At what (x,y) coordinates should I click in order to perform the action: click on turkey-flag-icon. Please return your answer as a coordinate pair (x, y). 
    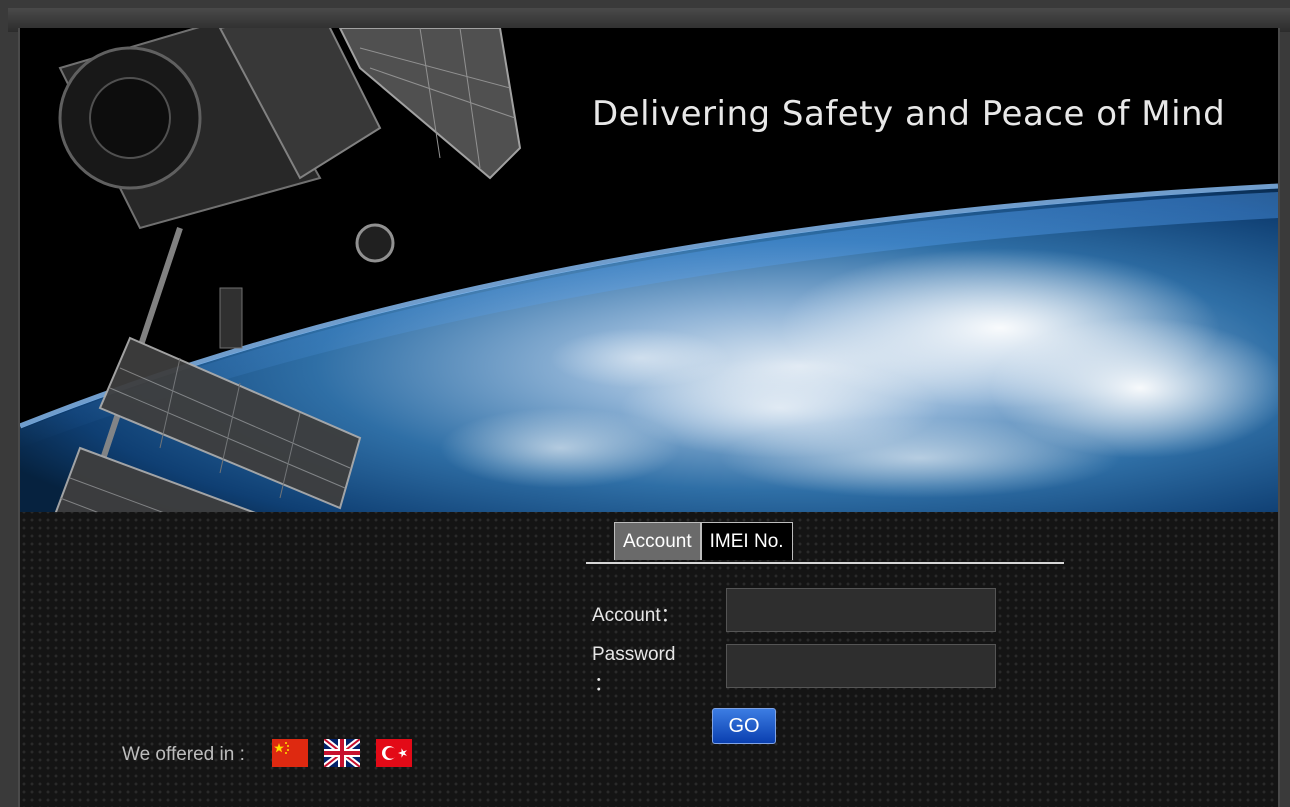
    Looking at the image, I should click on (394, 753).